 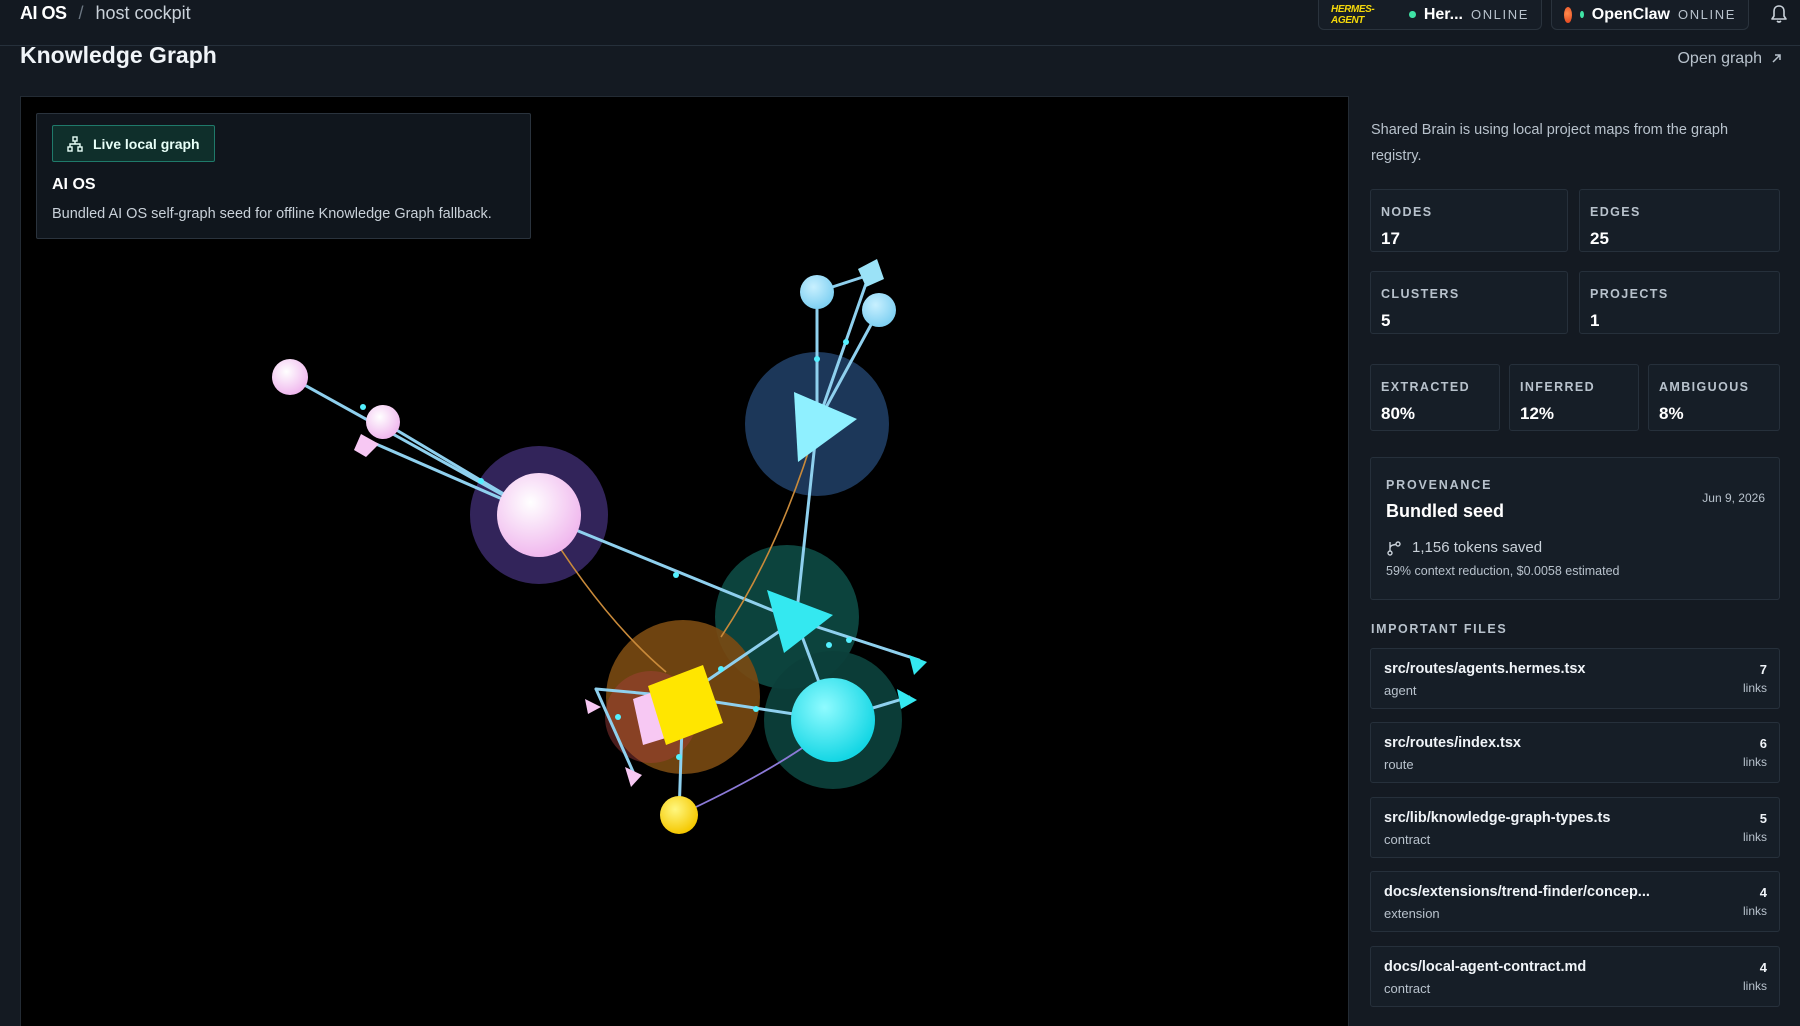 I want to click on online-dot-icon, so click(x=1582, y=14).